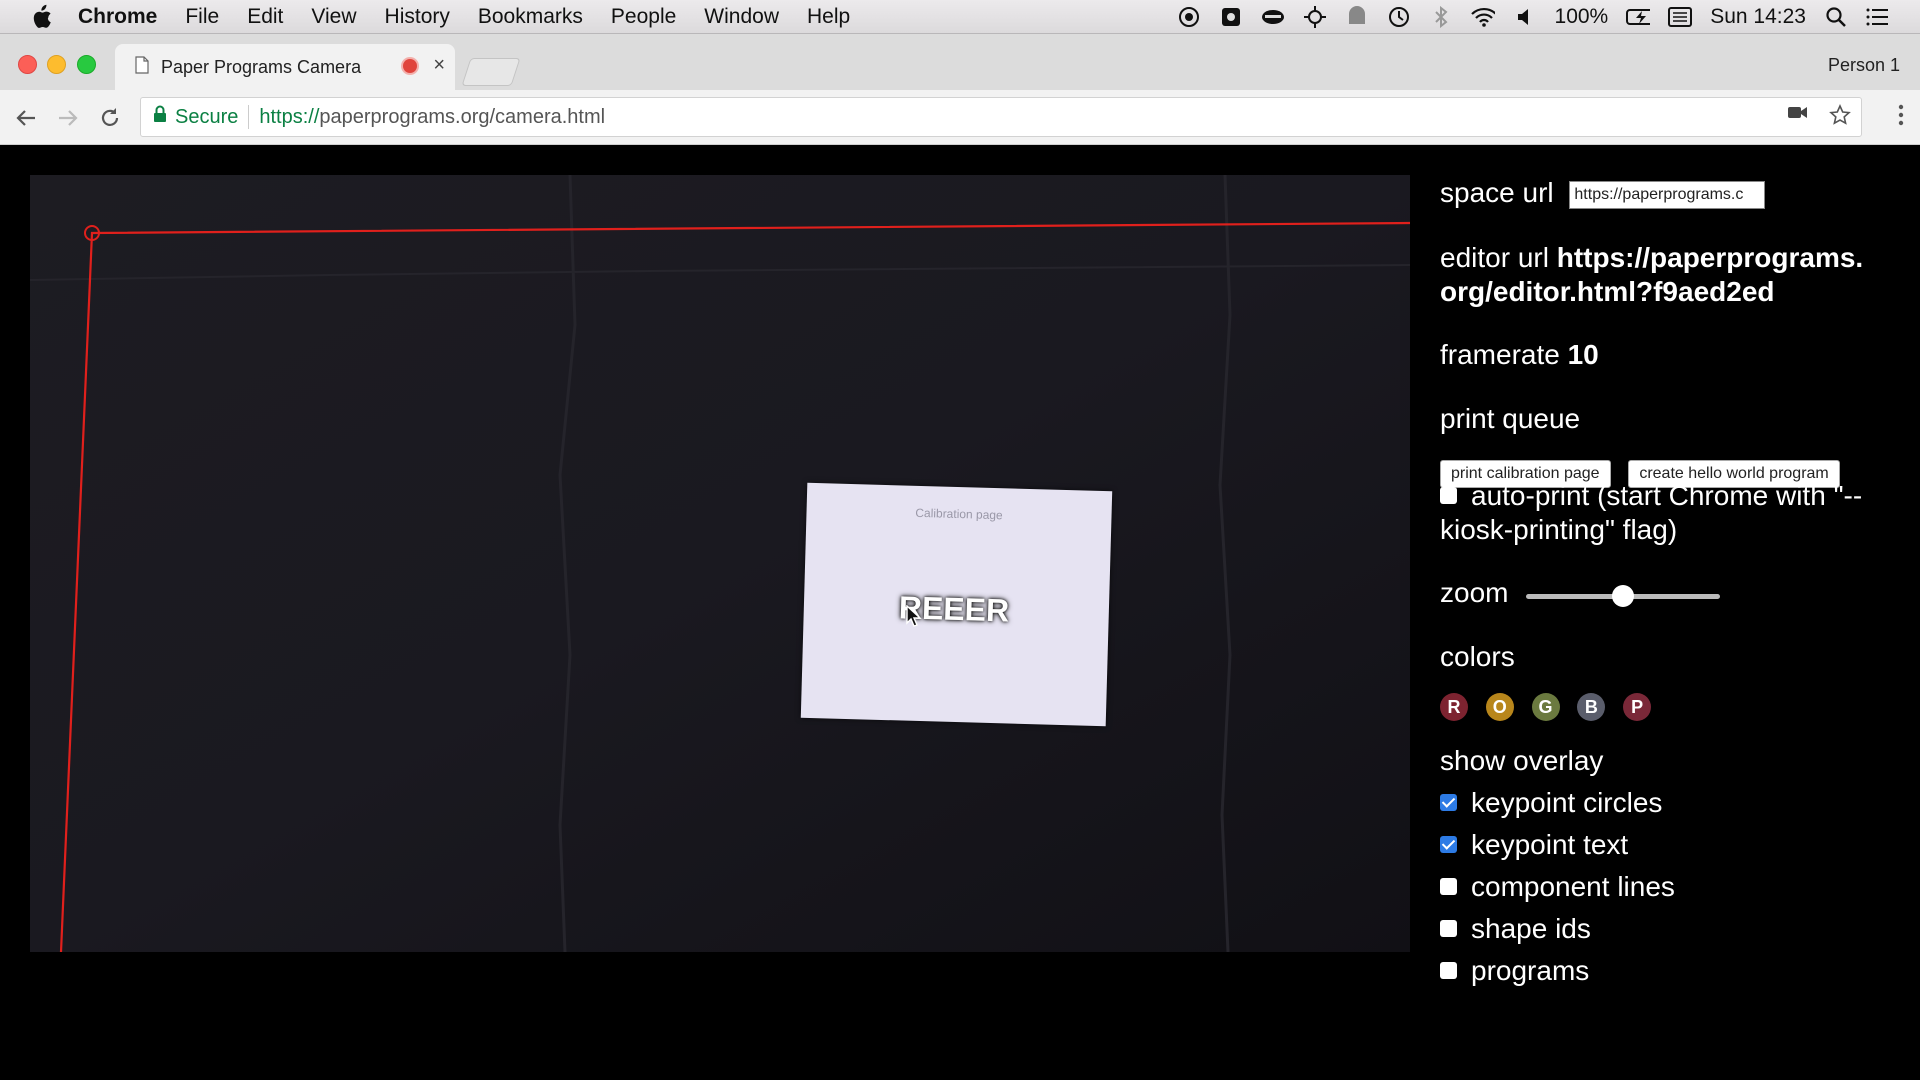  Describe the element at coordinates (1525, 17) in the screenshot. I see `volume-icon` at that location.